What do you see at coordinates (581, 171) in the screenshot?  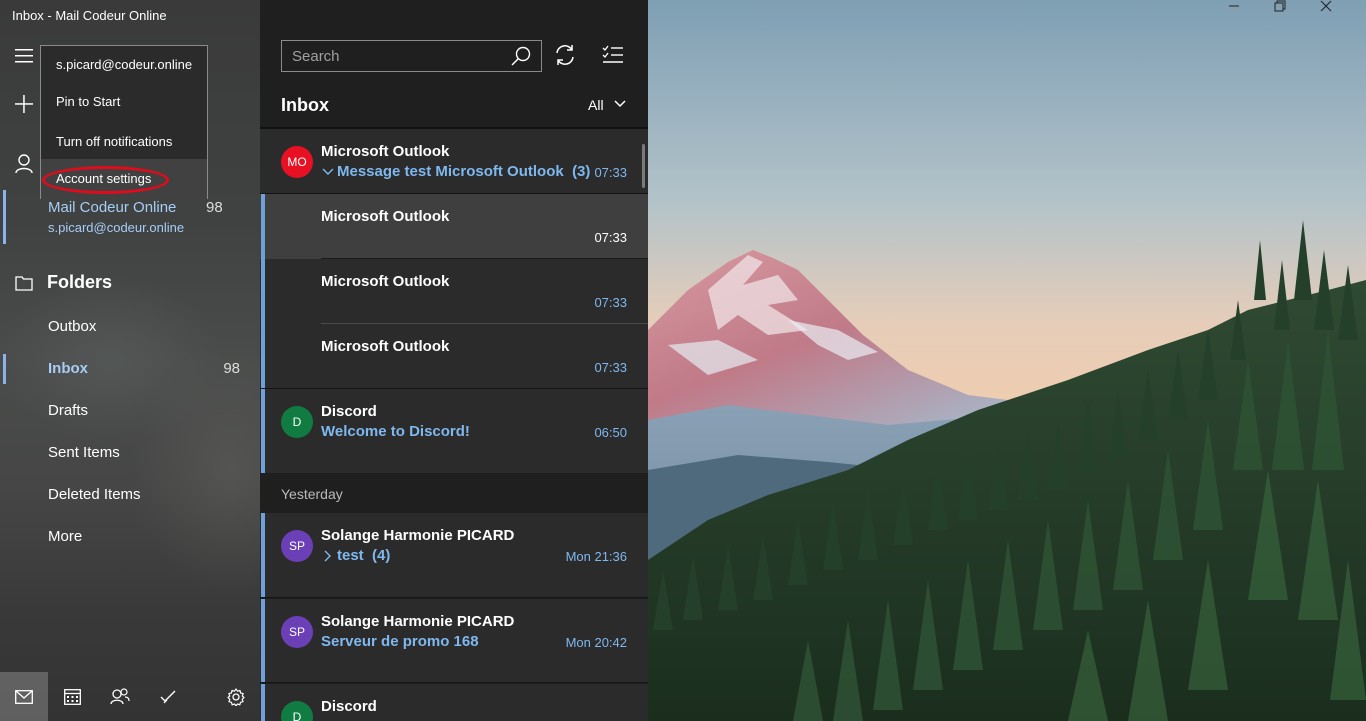 I see `thread-count: (3)` at bounding box center [581, 171].